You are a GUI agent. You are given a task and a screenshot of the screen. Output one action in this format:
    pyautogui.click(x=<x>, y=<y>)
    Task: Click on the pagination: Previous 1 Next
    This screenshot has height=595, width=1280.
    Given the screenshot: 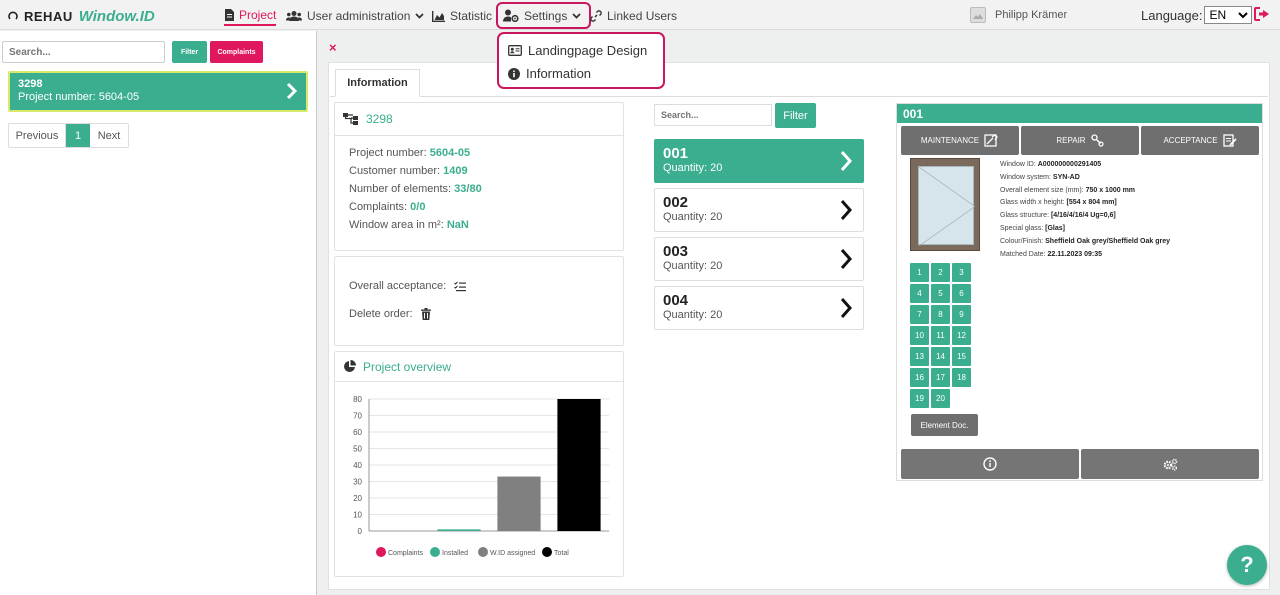 What is the action you would take?
    pyautogui.click(x=68, y=135)
    